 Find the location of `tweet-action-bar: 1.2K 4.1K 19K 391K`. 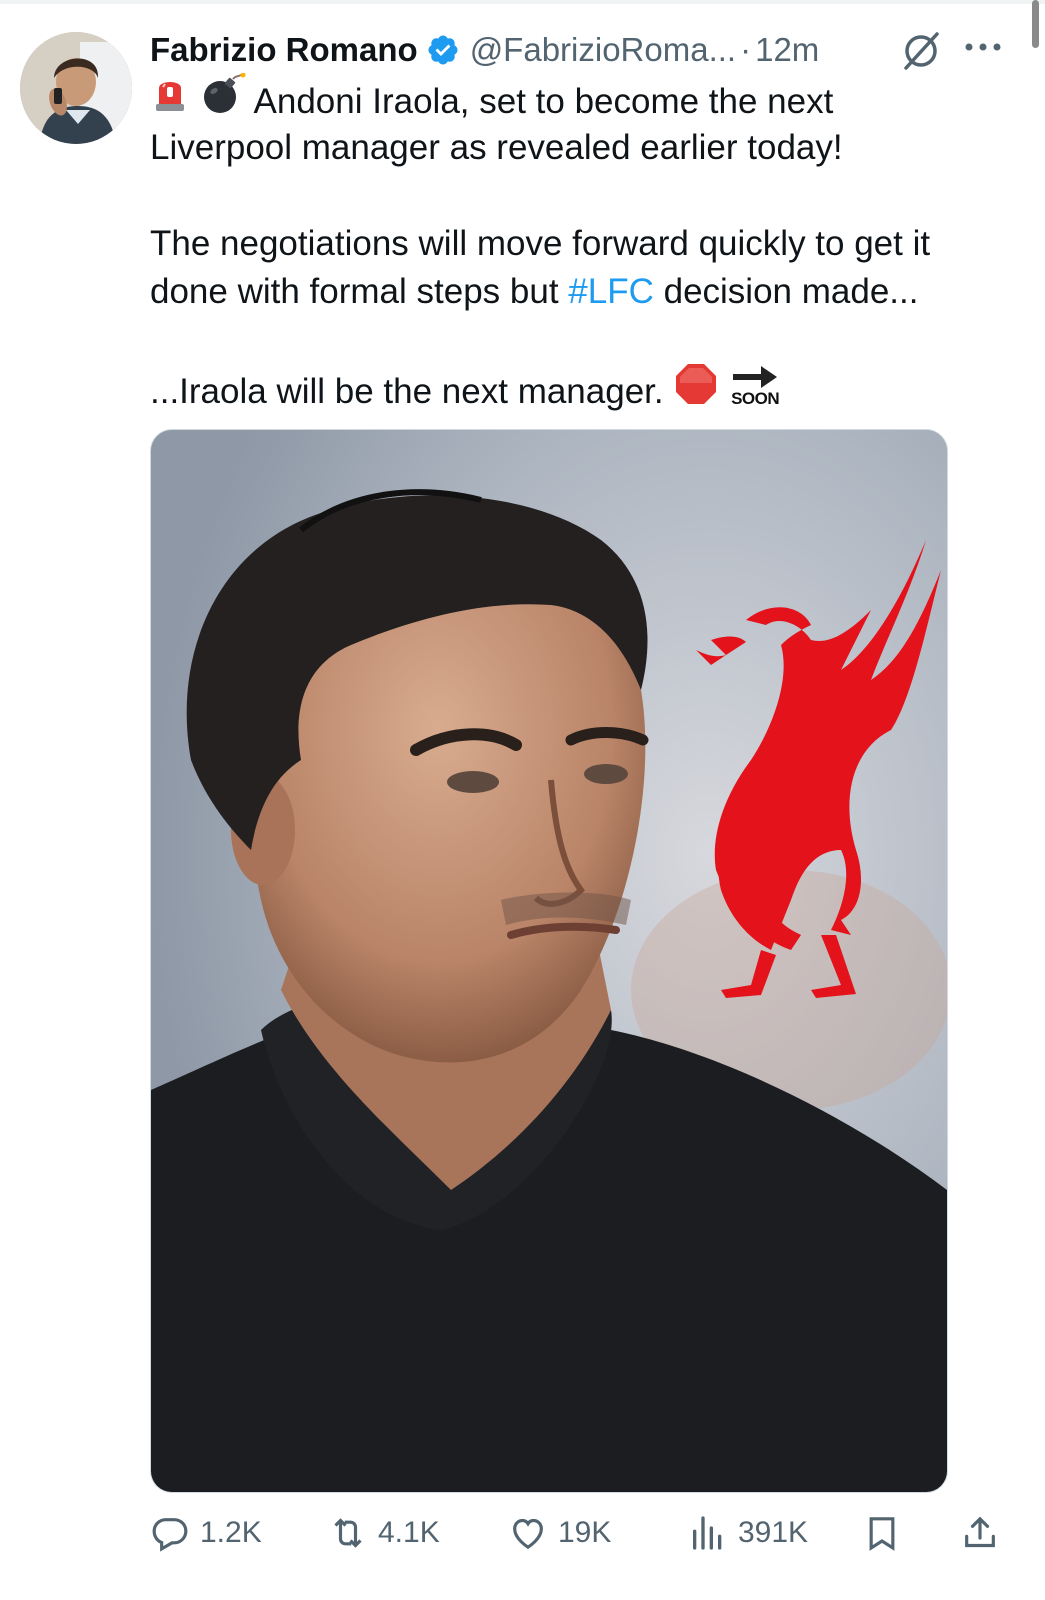

tweet-action-bar: 1.2K 4.1K 19K 391K is located at coordinates (580, 1533).